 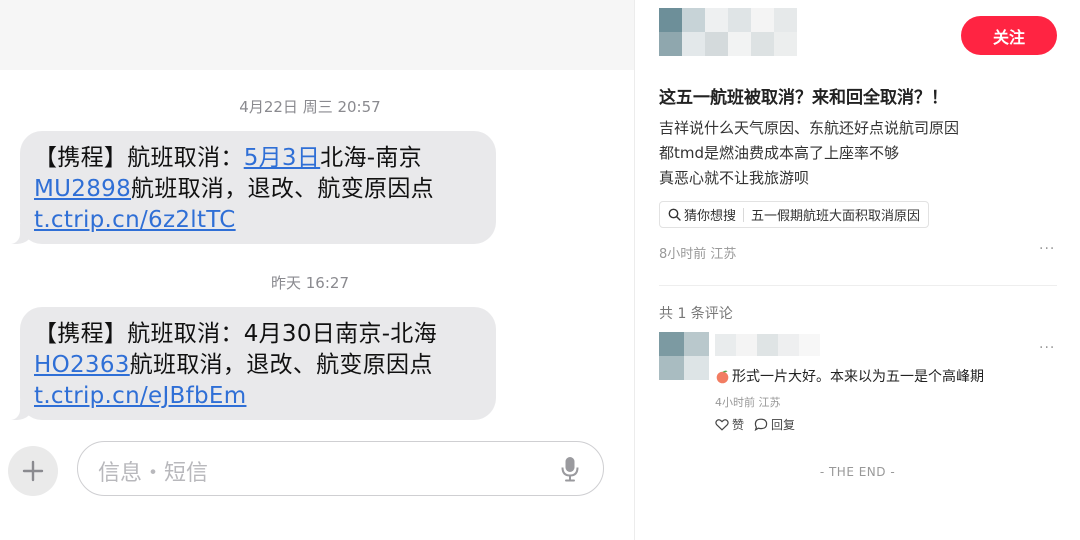 What do you see at coordinates (767, 345) in the screenshot?
I see `commenter-name-mosaic` at bounding box center [767, 345].